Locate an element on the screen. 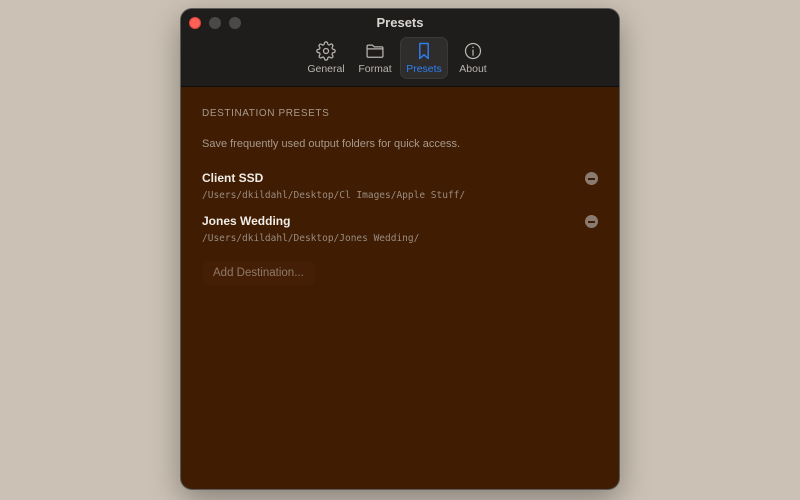 The width and height of the screenshot is (800, 500). tab-general: General is located at coordinates (326, 58).